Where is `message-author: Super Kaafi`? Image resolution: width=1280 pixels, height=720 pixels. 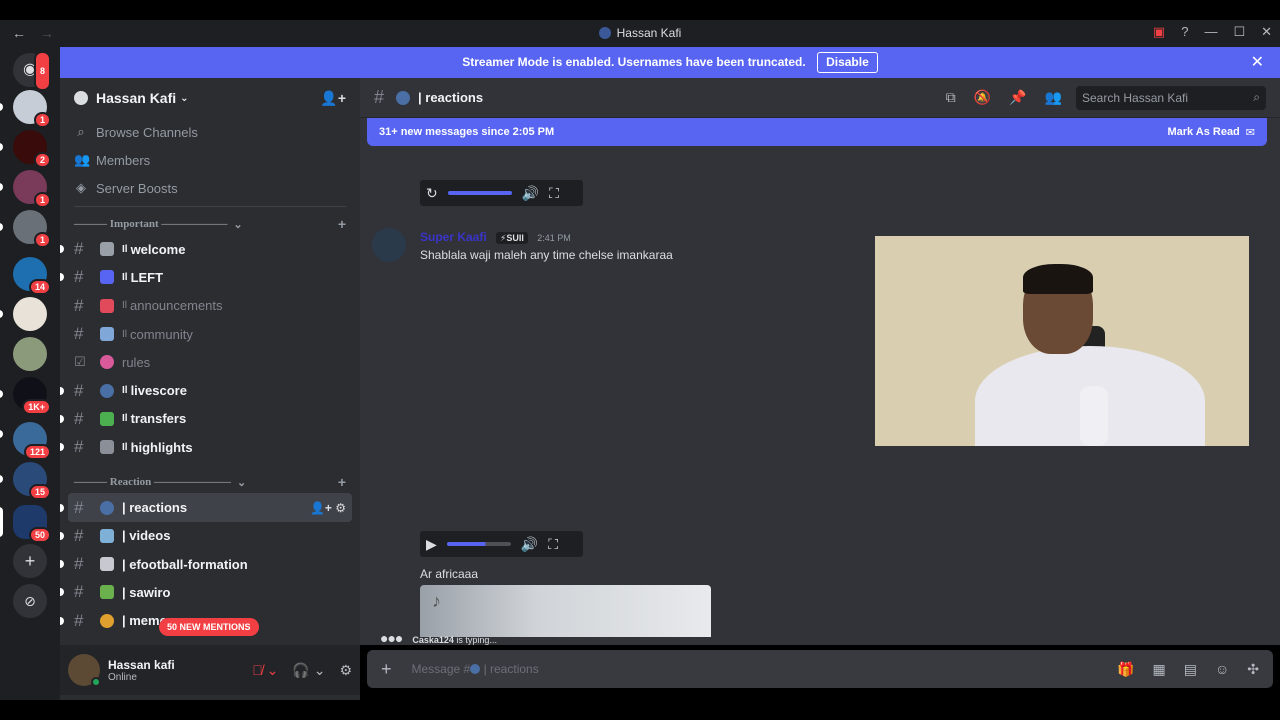
message-author: Super Kaafi is located at coordinates (453, 237).